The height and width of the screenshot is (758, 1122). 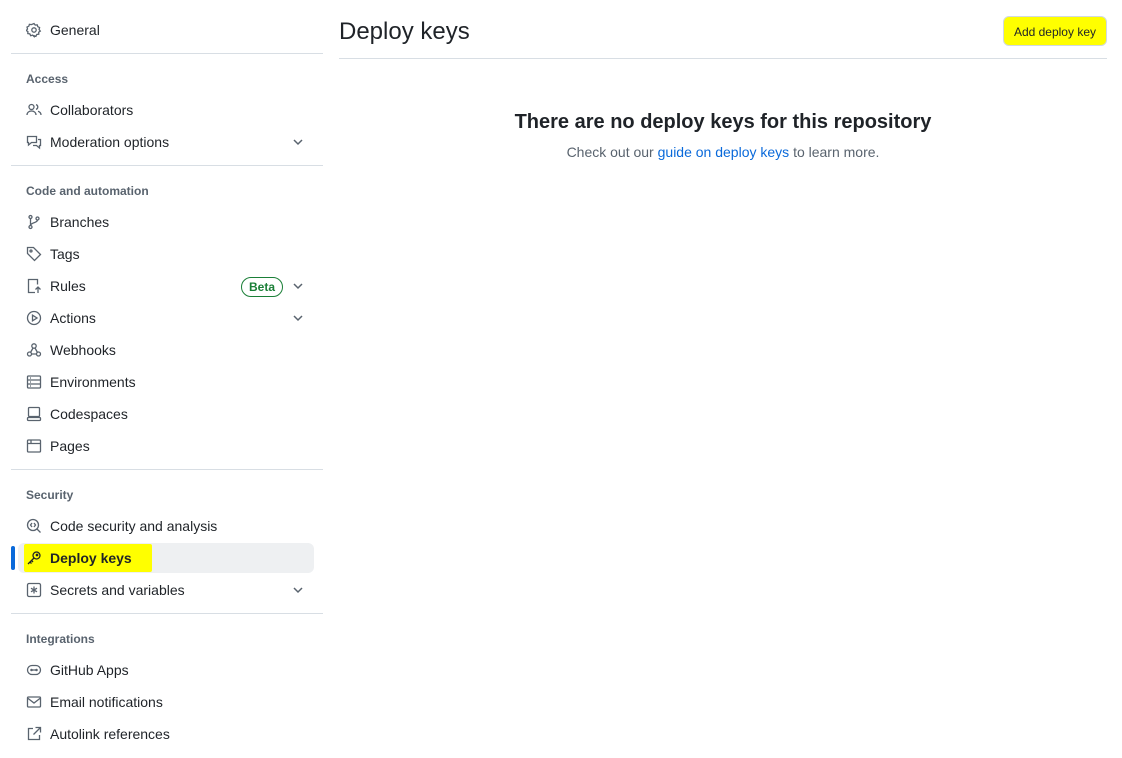 I want to click on sidebar-item-email: Email notifications, so click(x=166, y=702).